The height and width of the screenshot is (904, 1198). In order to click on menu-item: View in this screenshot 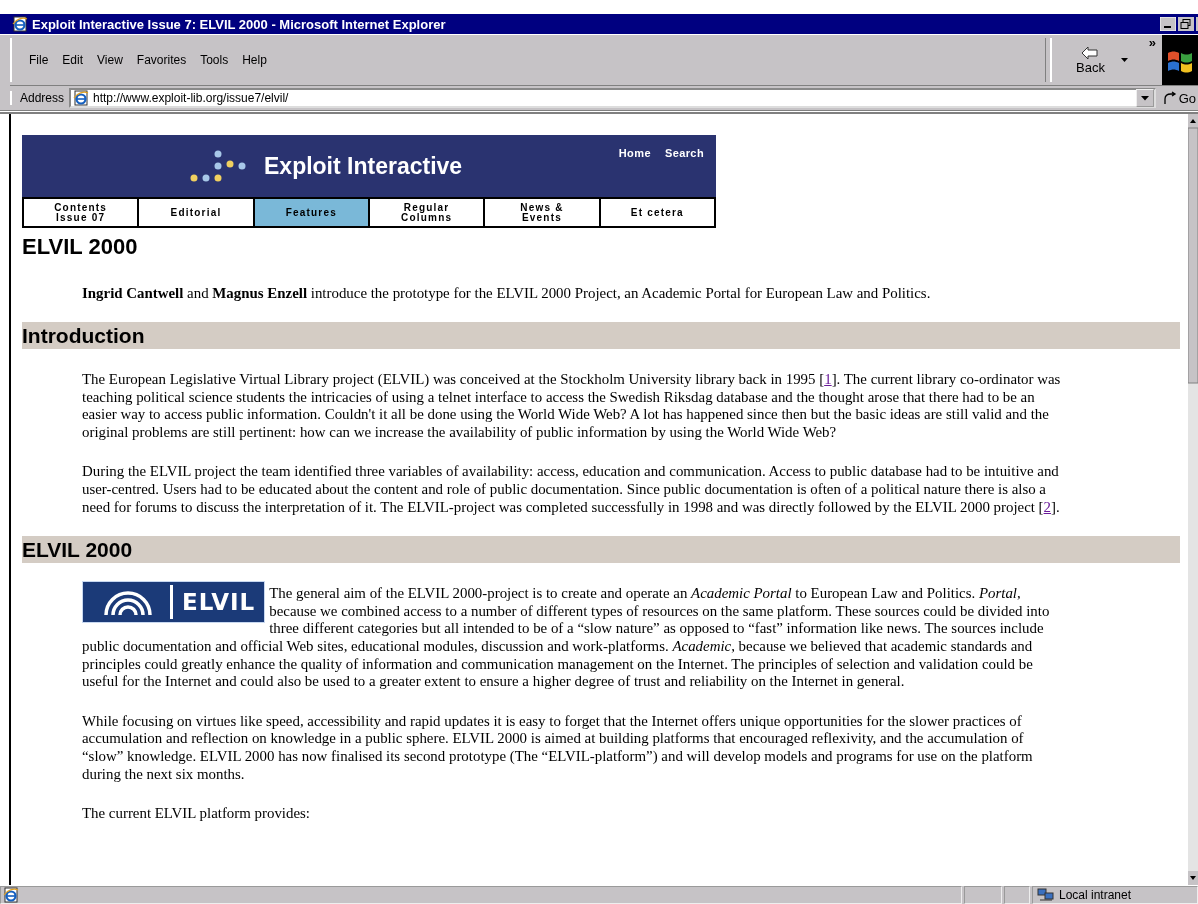, I will do `click(110, 60)`.